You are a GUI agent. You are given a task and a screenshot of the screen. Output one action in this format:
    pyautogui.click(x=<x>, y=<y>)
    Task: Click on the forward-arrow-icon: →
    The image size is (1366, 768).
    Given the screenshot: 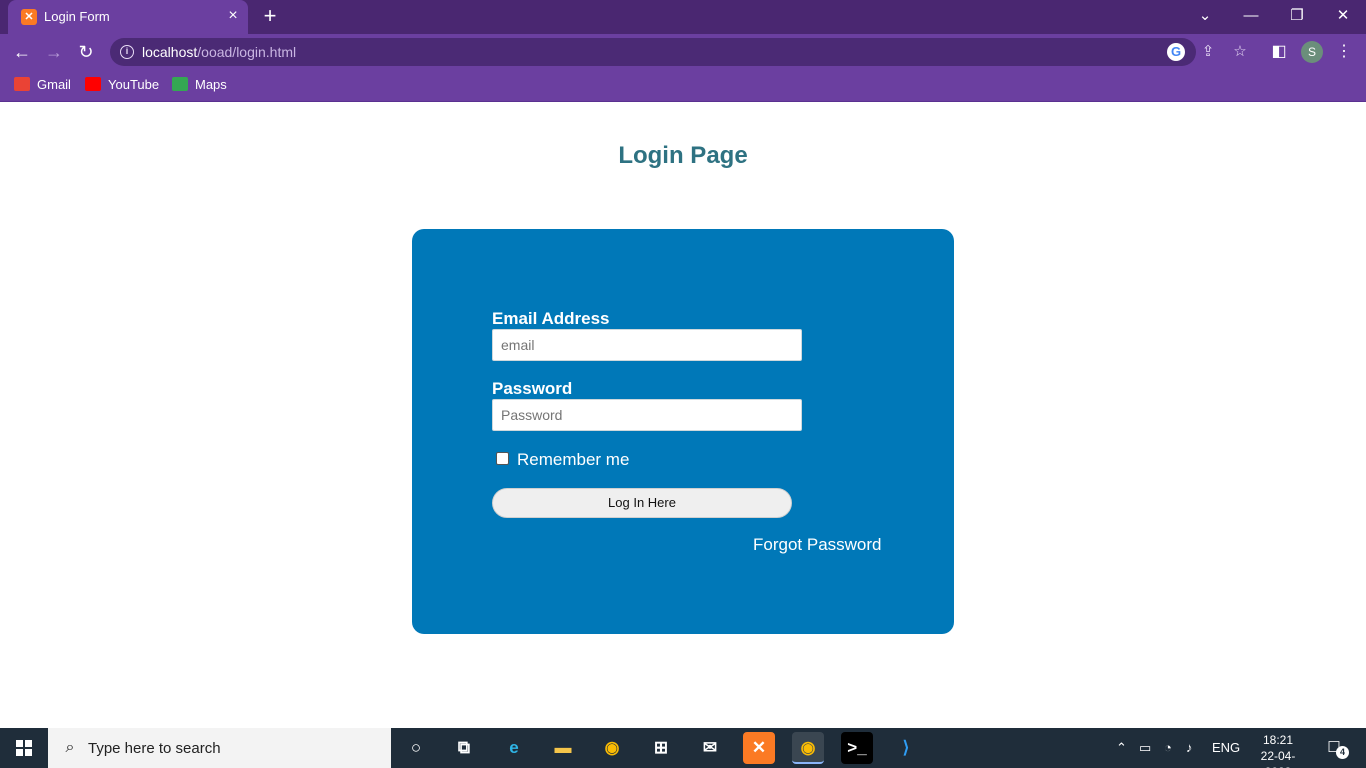 What is the action you would take?
    pyautogui.click(x=54, y=52)
    